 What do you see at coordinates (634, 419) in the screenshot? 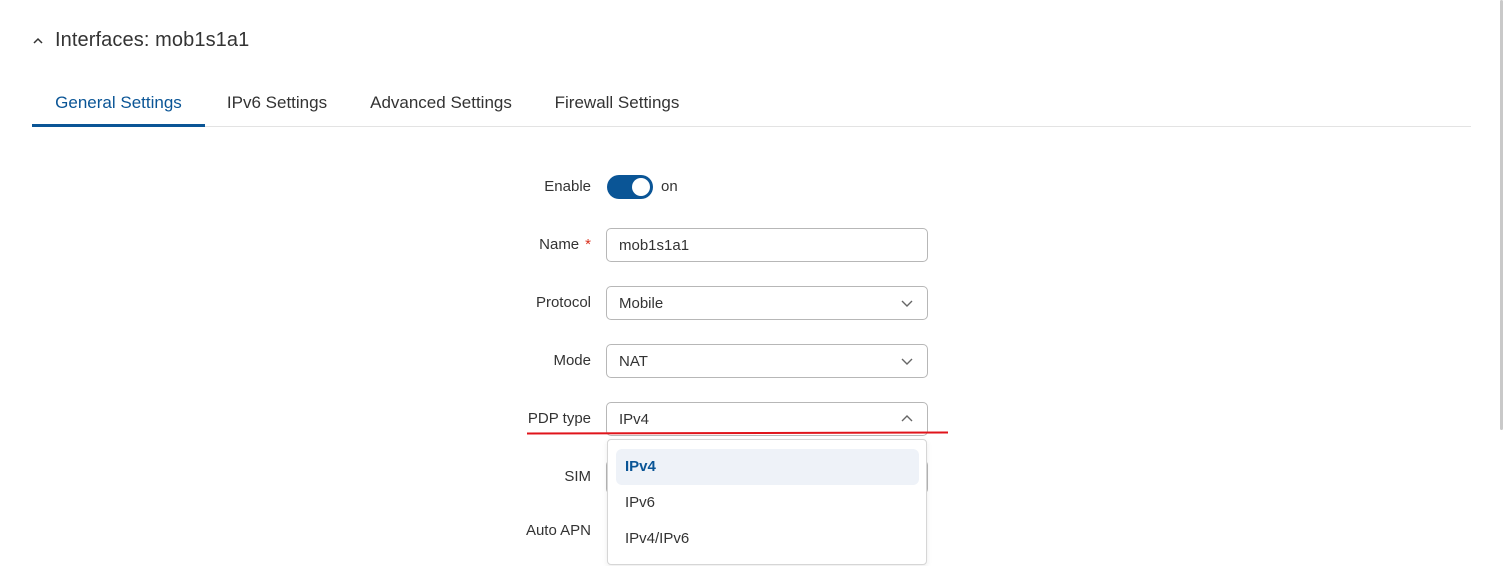
I see `pdp-type-value: IPv4` at bounding box center [634, 419].